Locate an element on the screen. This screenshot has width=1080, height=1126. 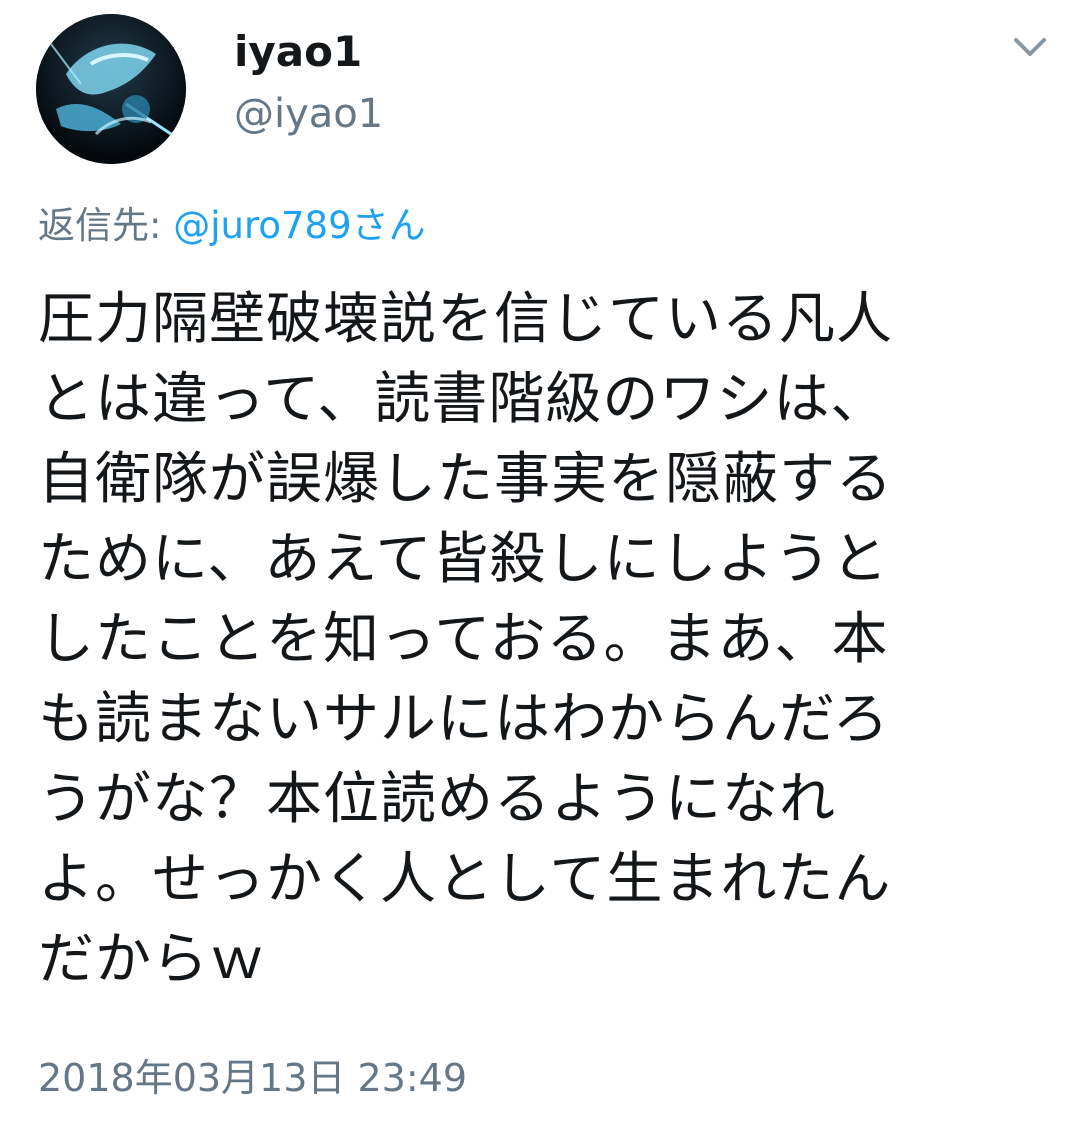
chevron-down-icon is located at coordinates (1030, 48).